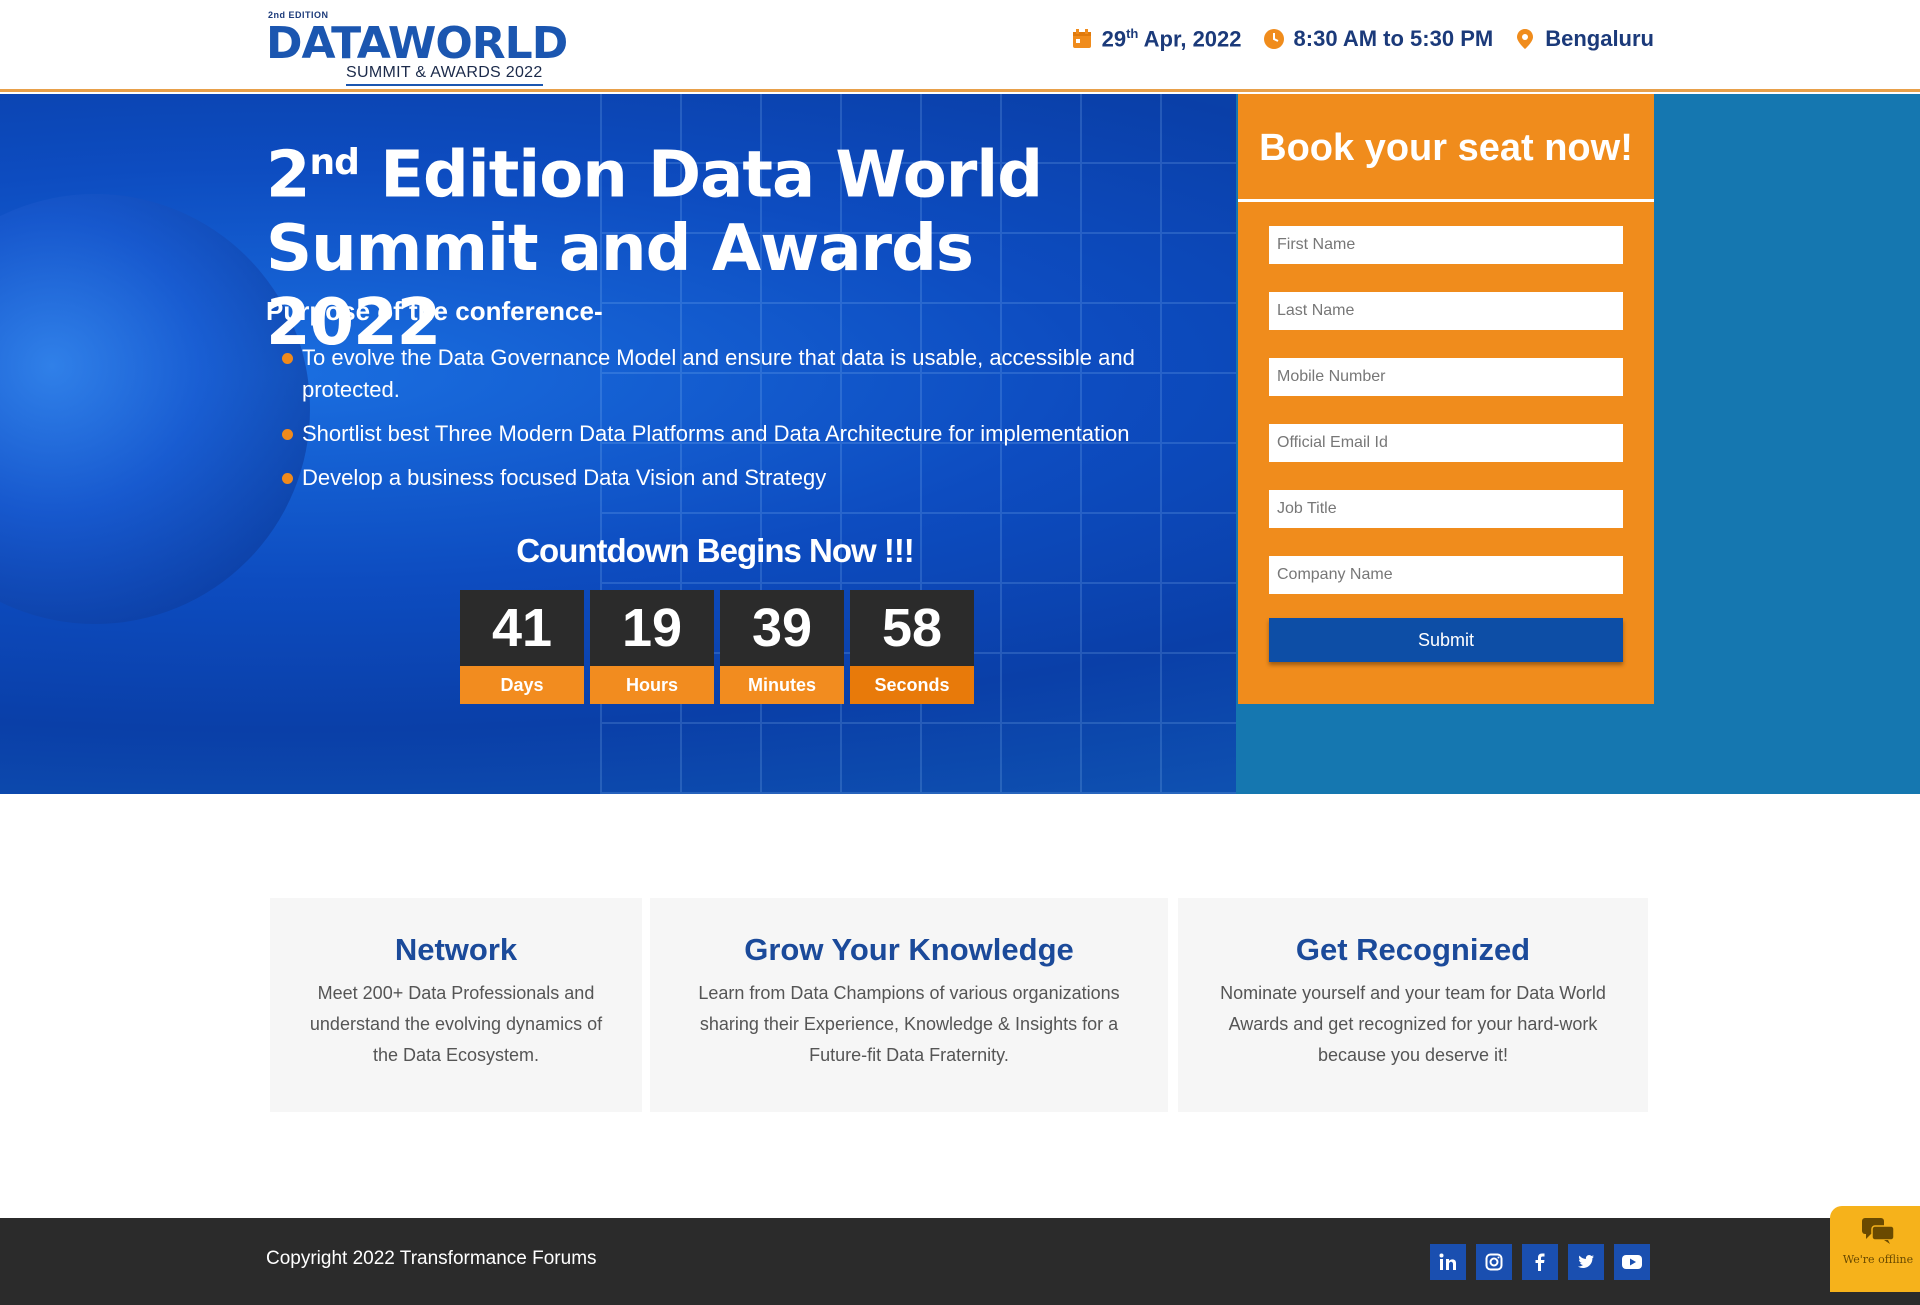 This screenshot has height=1305, width=1920. I want to click on event-time: 8:30 AM to 5:30 PM, so click(1378, 39).